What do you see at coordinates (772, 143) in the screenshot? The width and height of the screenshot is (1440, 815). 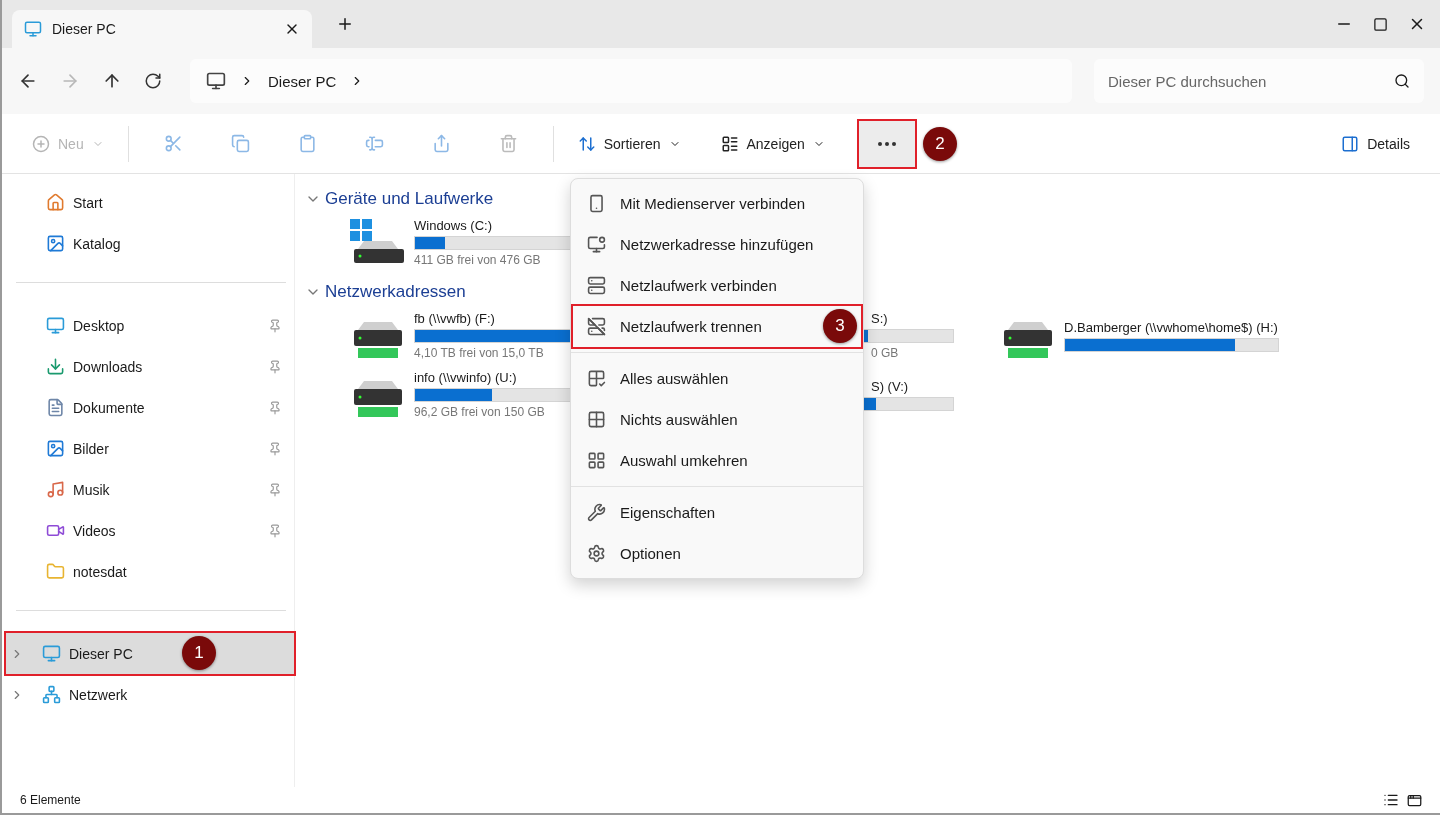 I see `view-button: Anzeigen` at bounding box center [772, 143].